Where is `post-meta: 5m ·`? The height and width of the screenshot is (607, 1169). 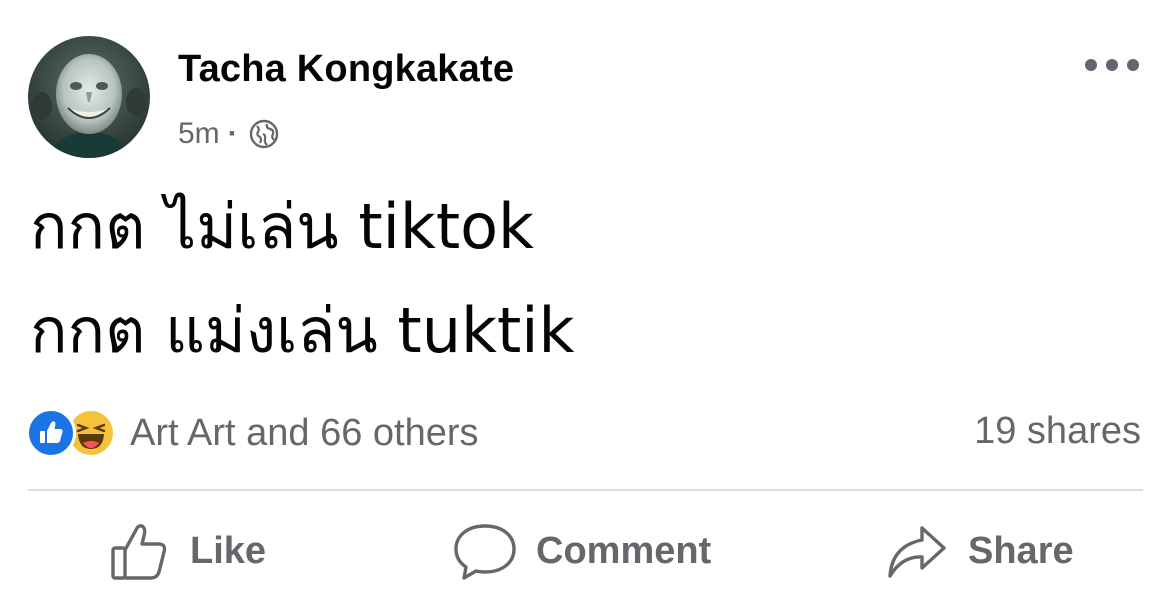 post-meta: 5m · is located at coordinates (229, 134).